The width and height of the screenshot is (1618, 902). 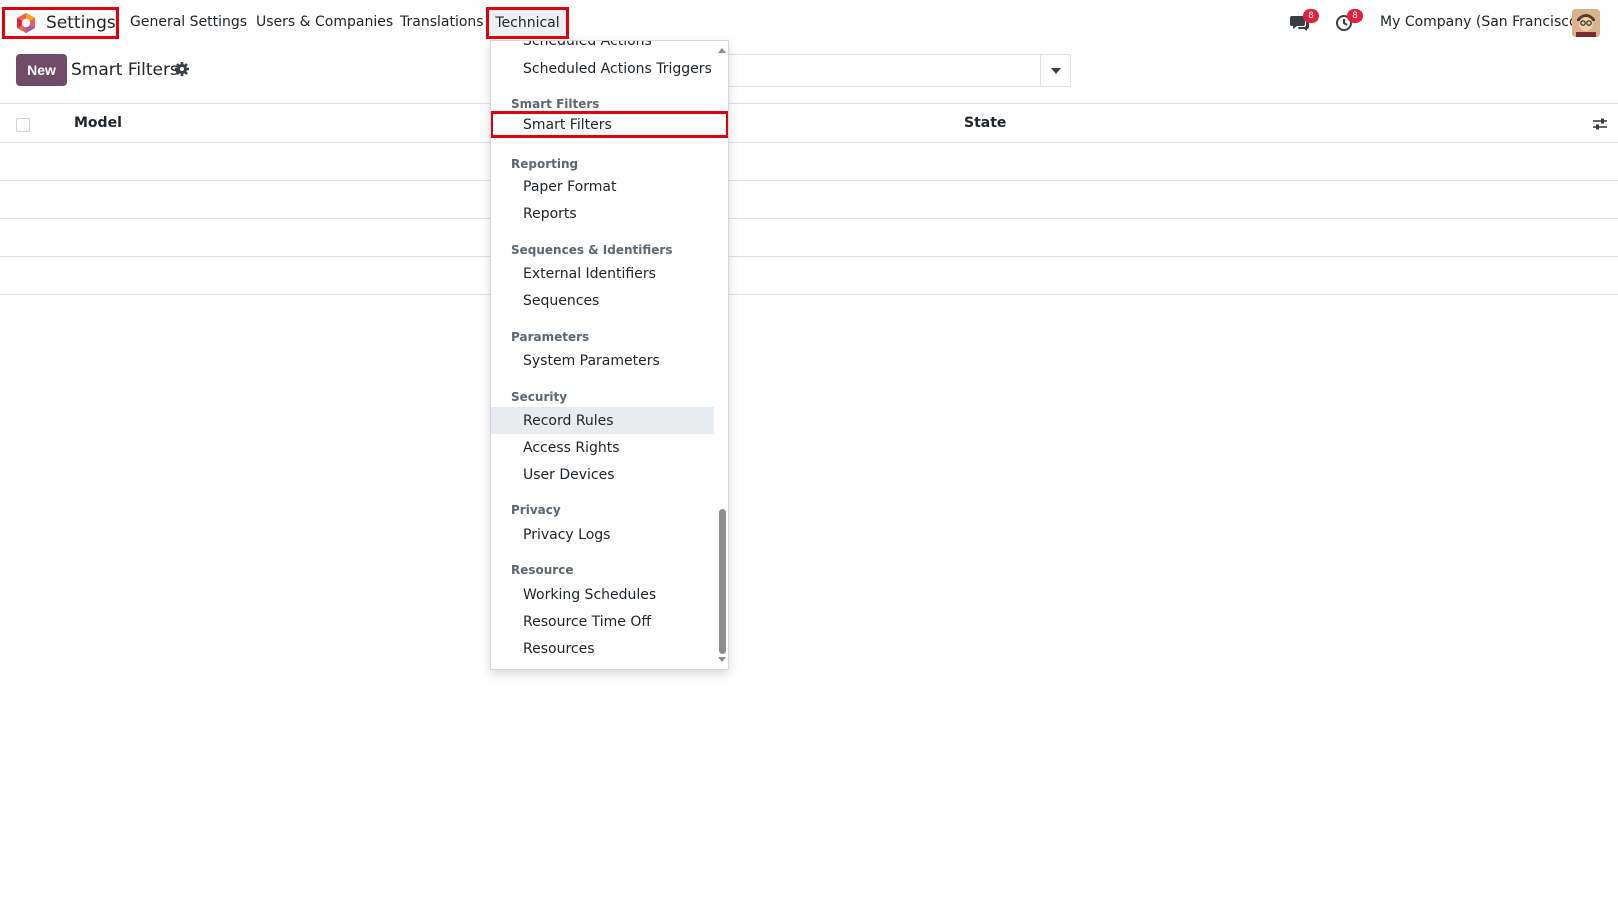 I want to click on app-title: Settings, so click(x=81, y=23).